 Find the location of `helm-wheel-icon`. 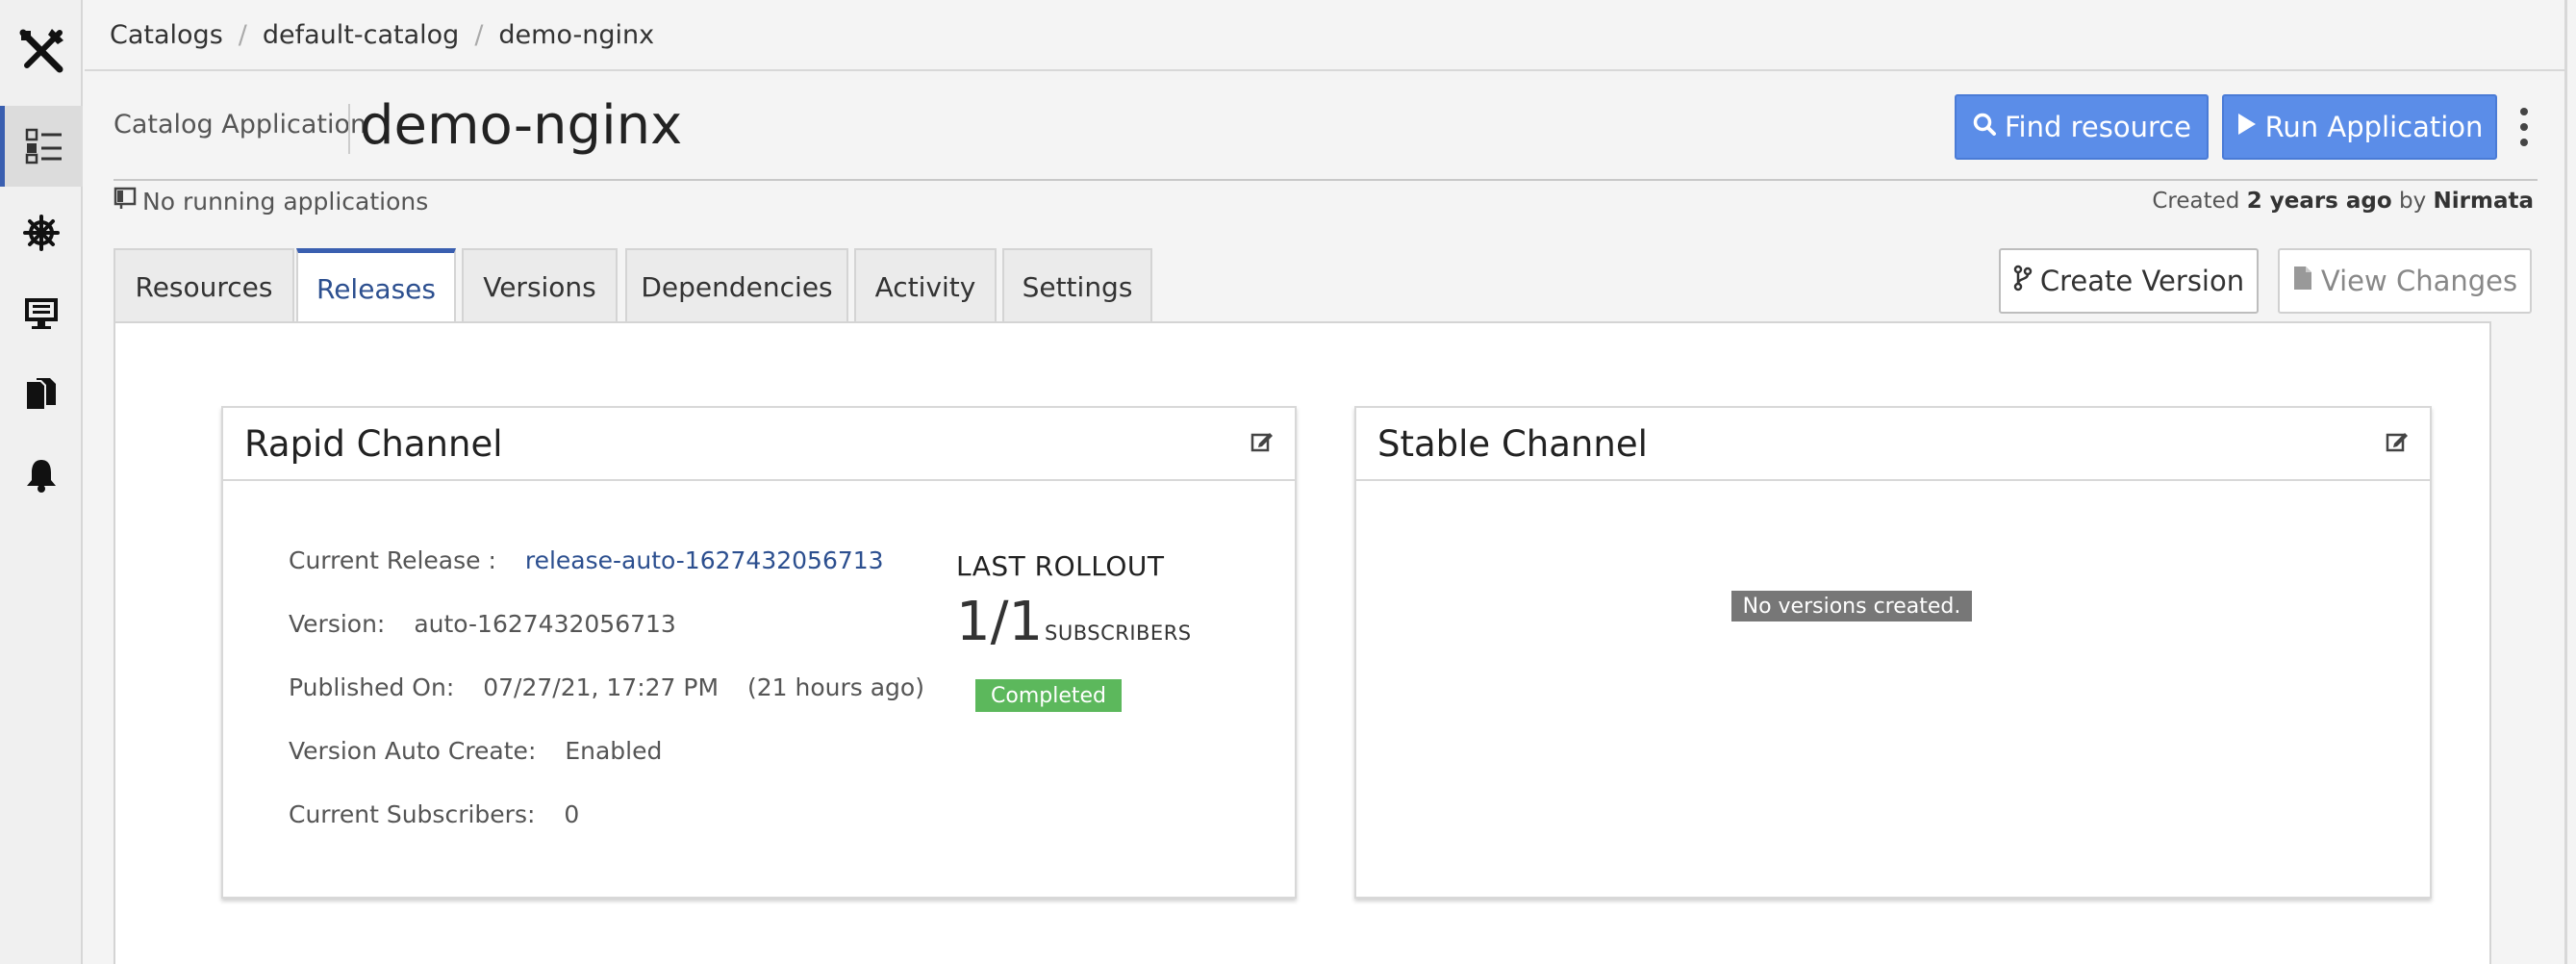

helm-wheel-icon is located at coordinates (41, 233).